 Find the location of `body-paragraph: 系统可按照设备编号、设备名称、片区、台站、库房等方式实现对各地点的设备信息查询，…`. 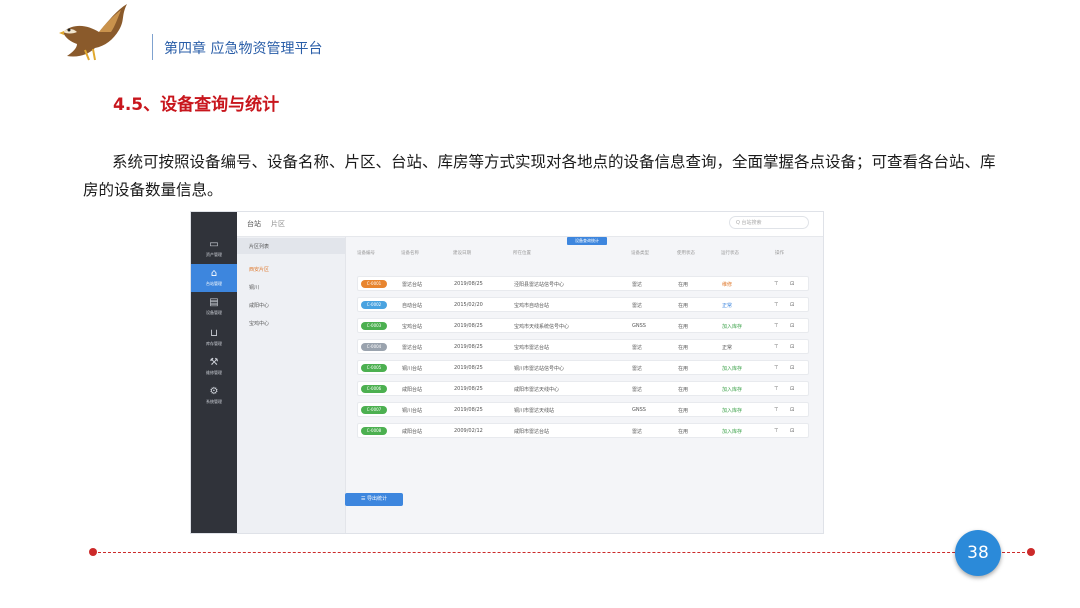

body-paragraph: 系统可按照设备编号、设备名称、片区、台站、库房等方式实现对各地点的设备信息查询，… is located at coordinates (543, 176).